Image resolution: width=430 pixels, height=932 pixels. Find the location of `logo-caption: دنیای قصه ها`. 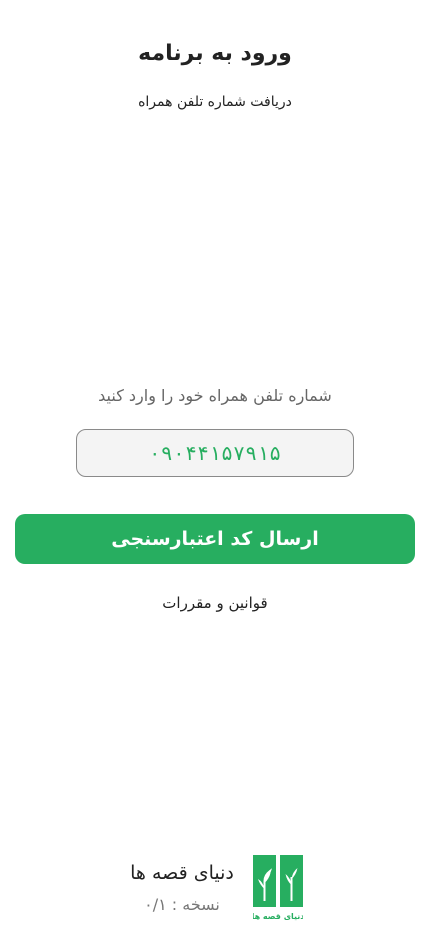

logo-caption: دنیای قصه ها is located at coordinates (278, 916).